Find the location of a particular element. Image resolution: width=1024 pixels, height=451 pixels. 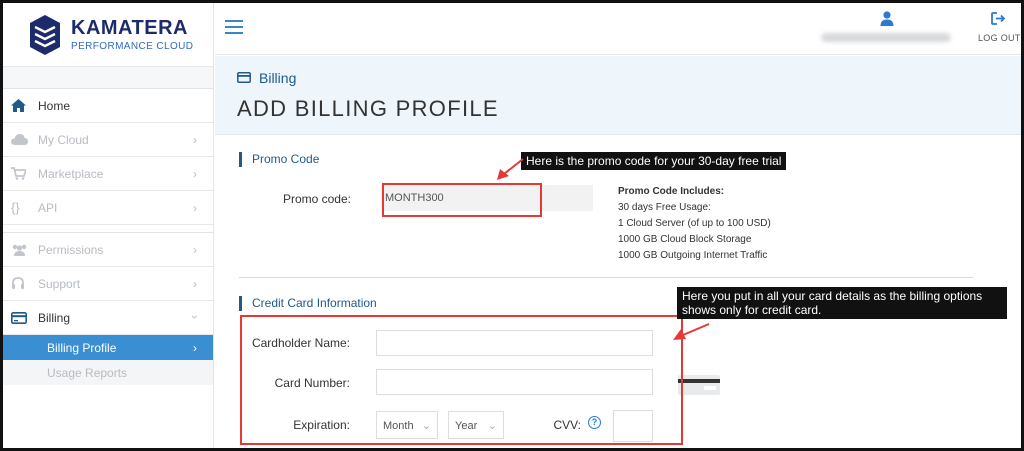

breadcrumb-billing: Billing is located at coordinates (277, 78).